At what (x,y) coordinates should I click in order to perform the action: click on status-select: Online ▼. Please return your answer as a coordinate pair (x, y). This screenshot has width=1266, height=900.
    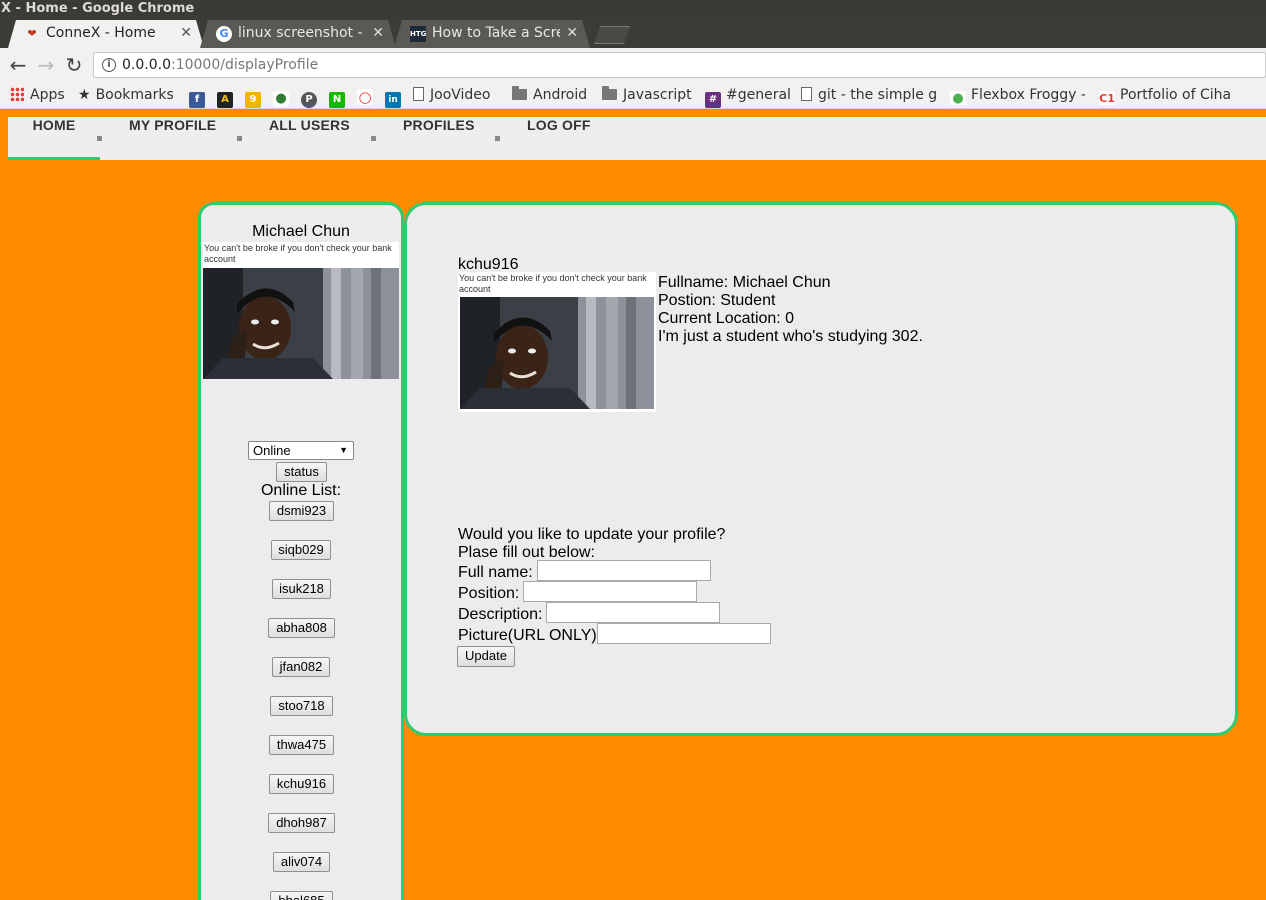
    Looking at the image, I should click on (301, 450).